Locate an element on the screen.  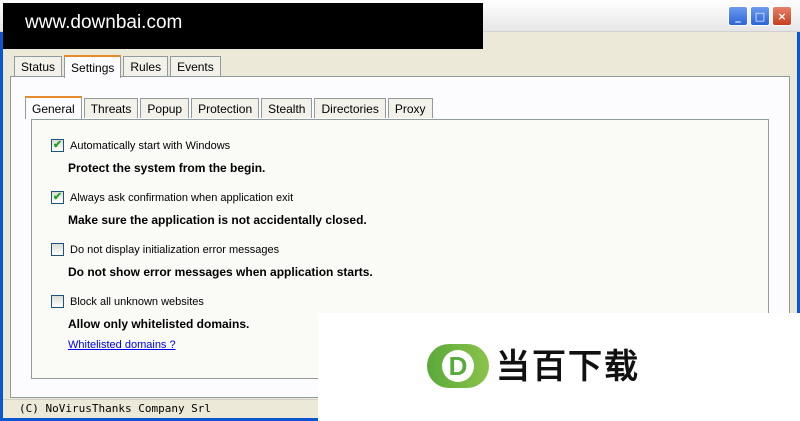
logo-text: 当百下载 is located at coordinates (568, 367).